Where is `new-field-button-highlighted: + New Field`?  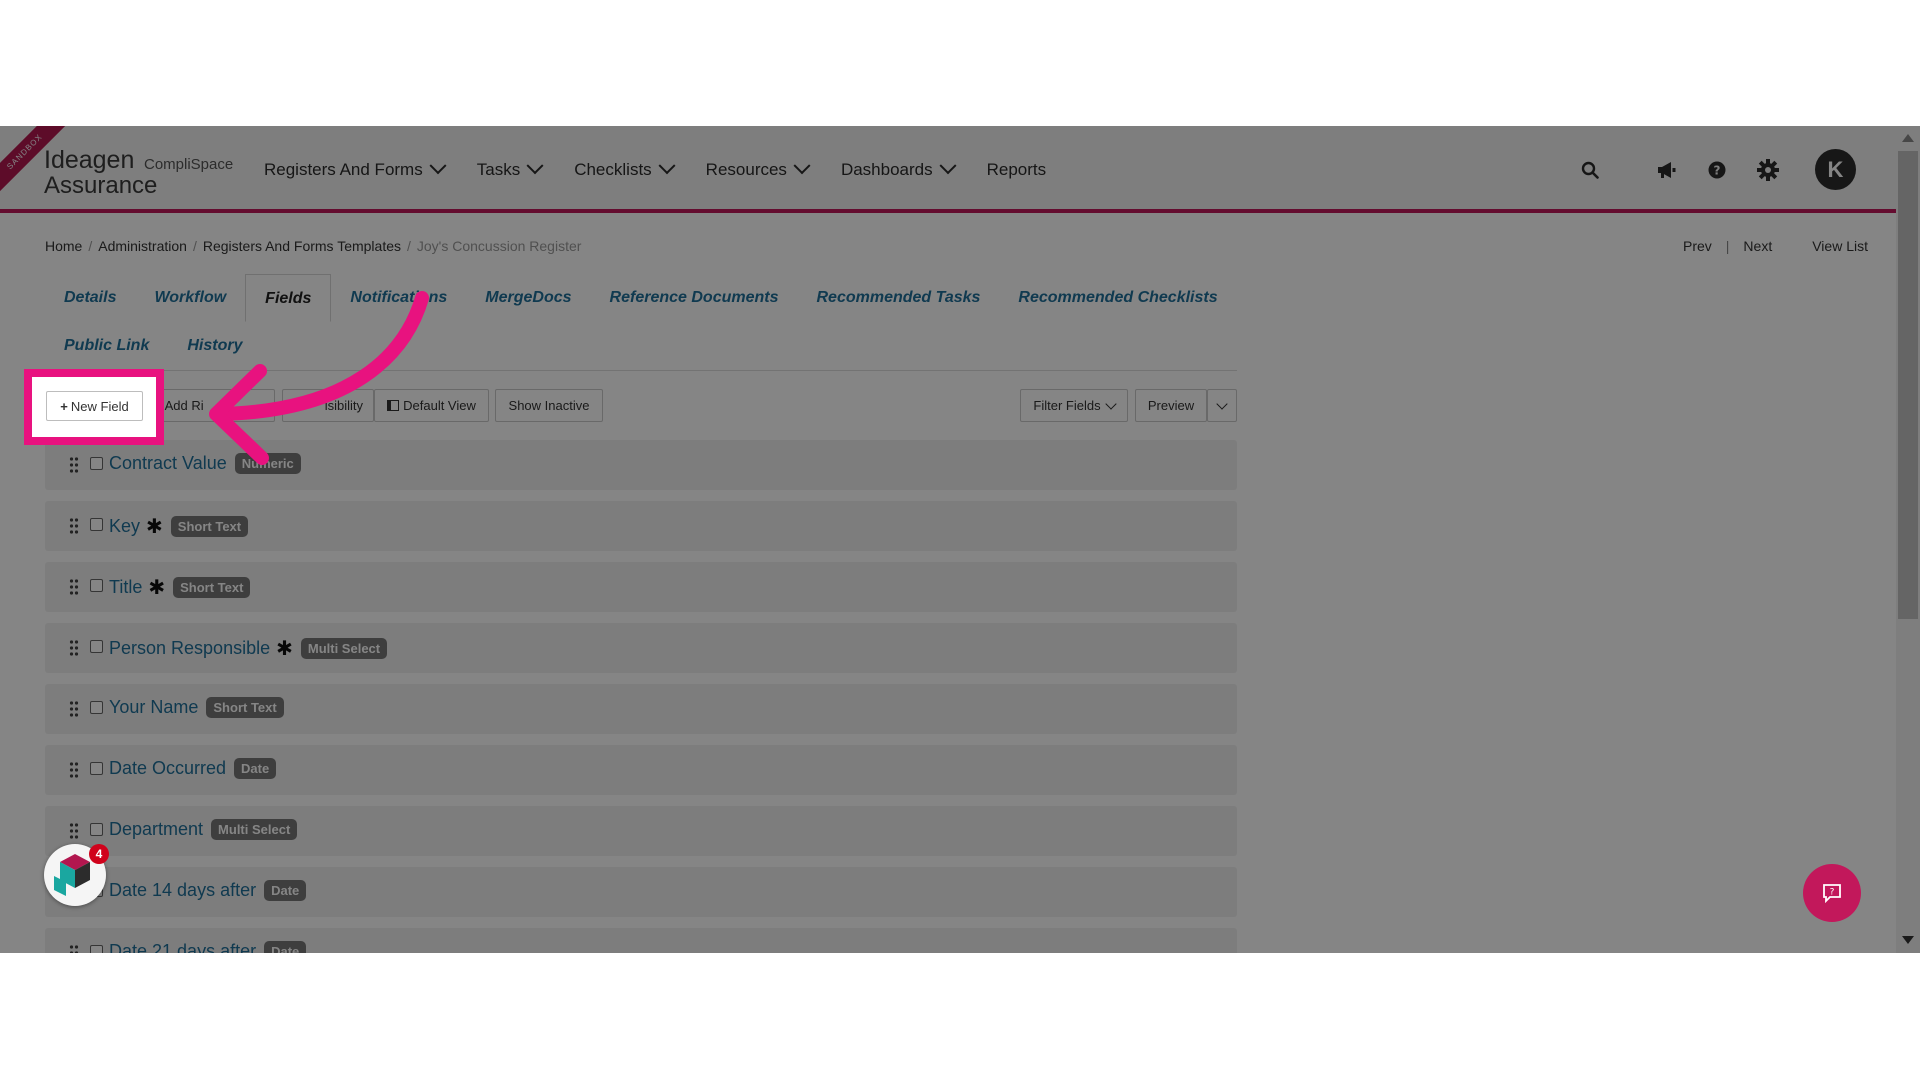 new-field-button-highlighted: + New Field is located at coordinates (94, 406).